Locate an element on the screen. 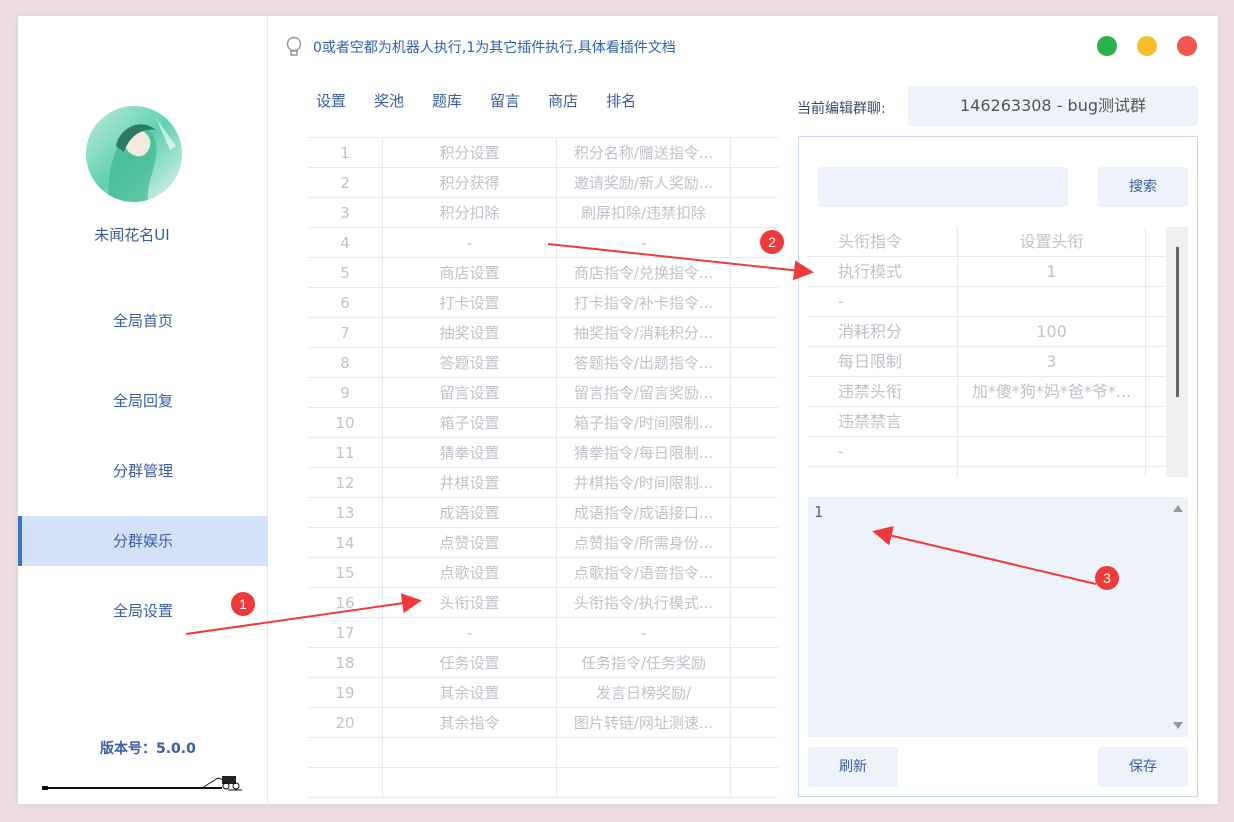 This screenshot has height=822, width=1234. row-index: 5 is located at coordinates (345, 272).